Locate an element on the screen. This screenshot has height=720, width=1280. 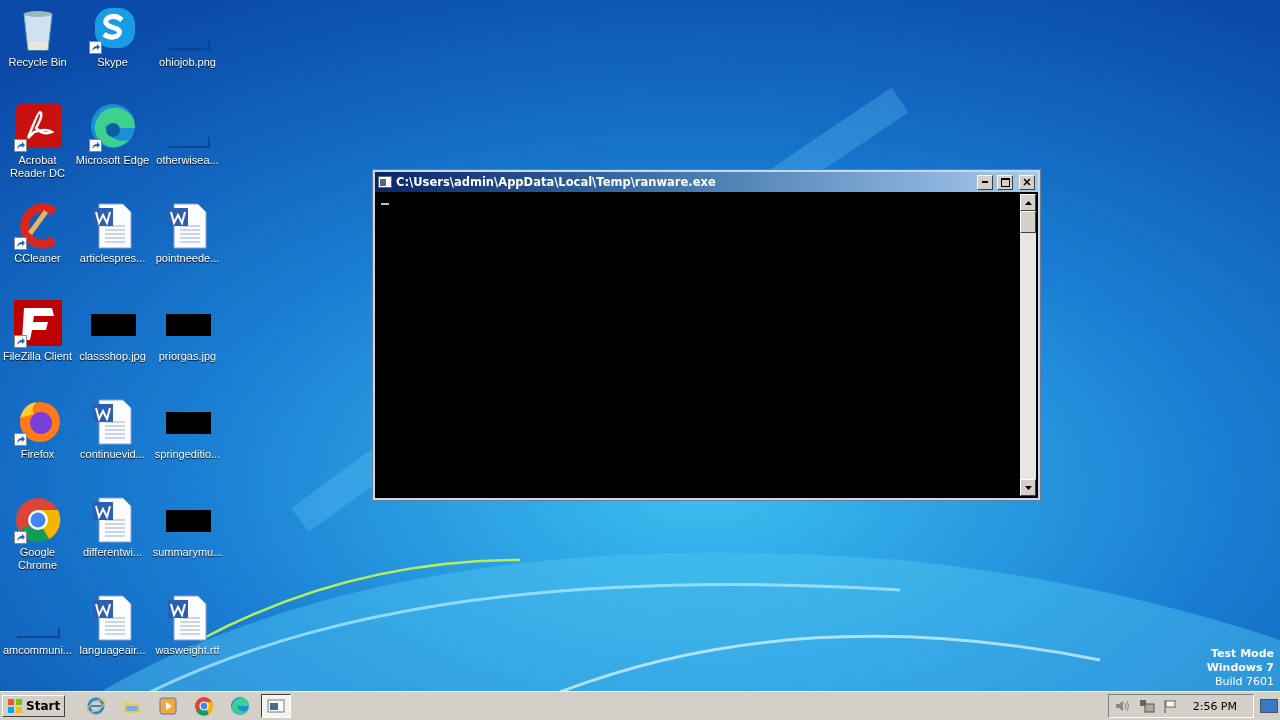
scroll-thumb is located at coordinates (1028, 222).